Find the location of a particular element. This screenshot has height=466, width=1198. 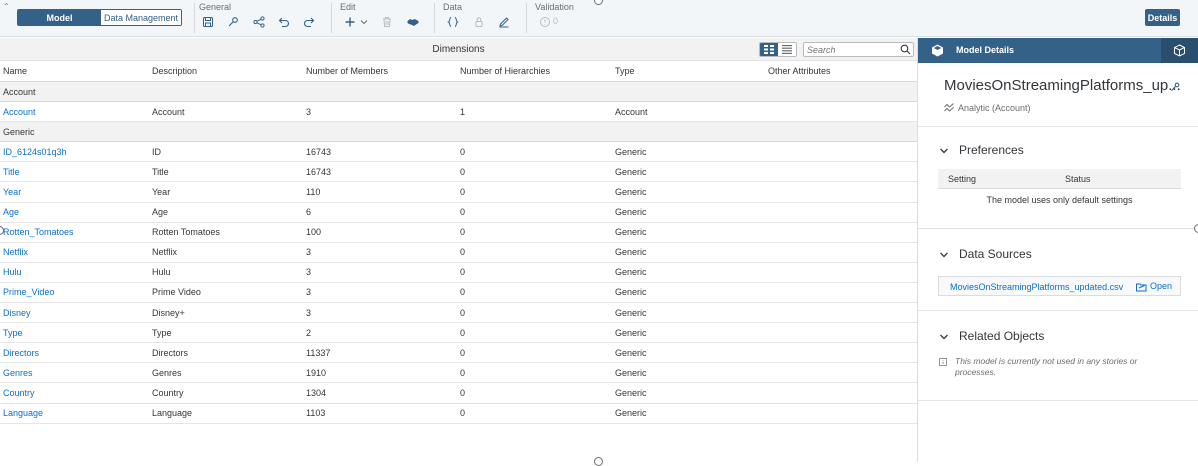

column-header-members: Number of Members is located at coordinates (347, 71).